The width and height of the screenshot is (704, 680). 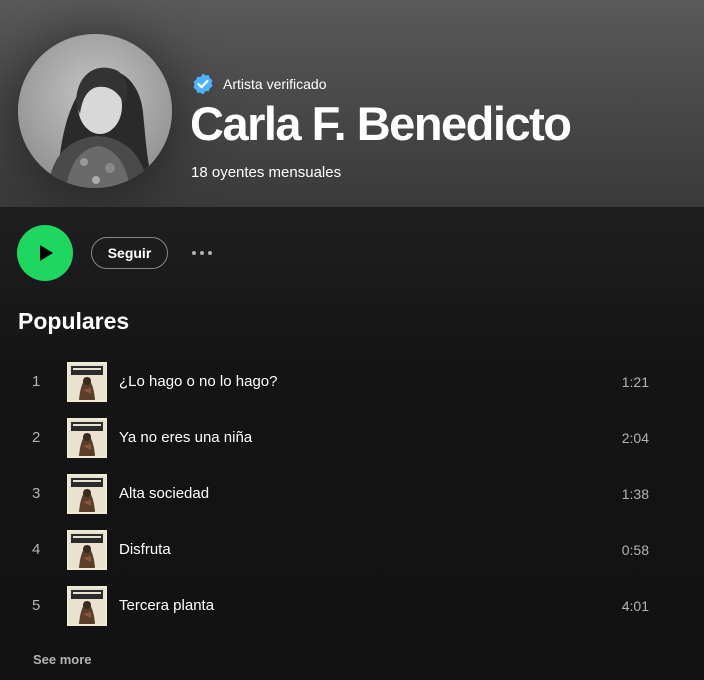 What do you see at coordinates (36, 549) in the screenshot?
I see `track-number: 4` at bounding box center [36, 549].